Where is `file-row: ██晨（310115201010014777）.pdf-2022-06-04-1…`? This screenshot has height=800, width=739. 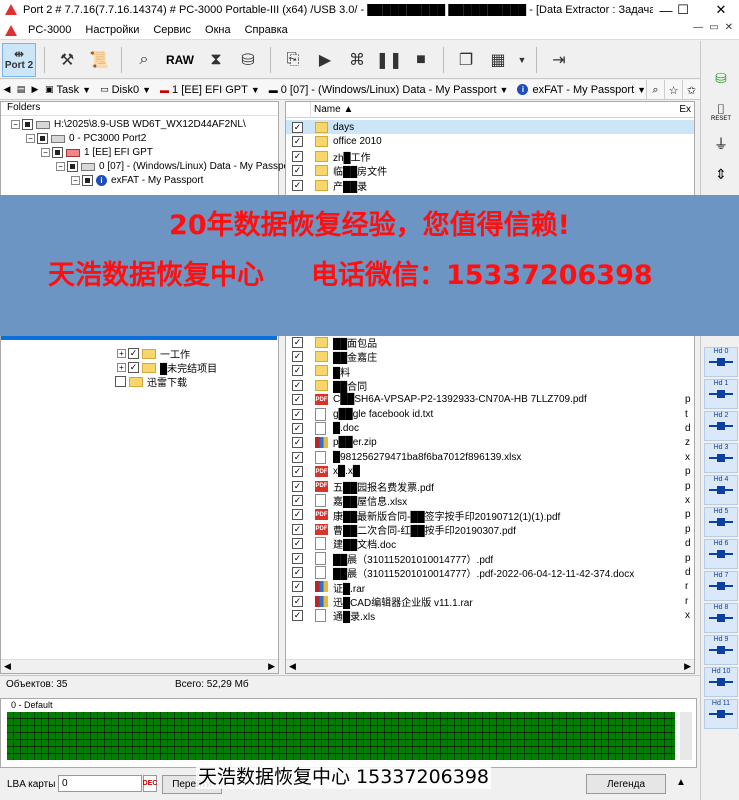 file-row: ██晨（310115201010014777）.pdf-2022-06-04-1… is located at coordinates (490, 572).